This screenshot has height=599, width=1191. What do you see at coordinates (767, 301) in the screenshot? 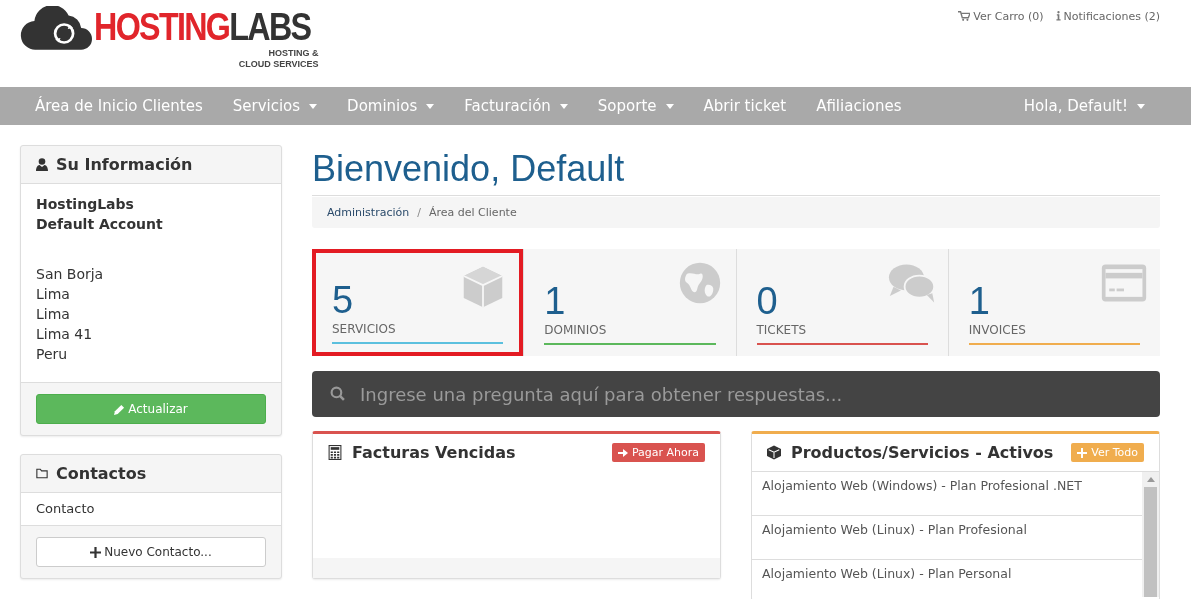
I see `stat-count: 0` at bounding box center [767, 301].